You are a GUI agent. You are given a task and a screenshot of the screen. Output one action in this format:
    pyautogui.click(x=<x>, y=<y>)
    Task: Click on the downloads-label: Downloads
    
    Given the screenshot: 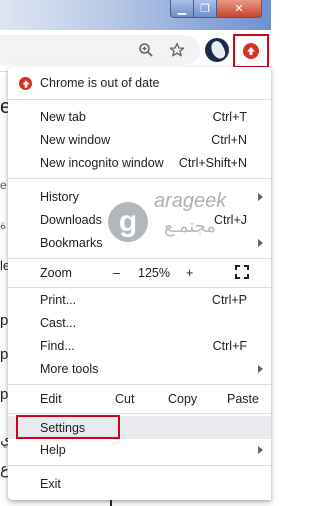 What is the action you would take?
    pyautogui.click(x=71, y=220)
    